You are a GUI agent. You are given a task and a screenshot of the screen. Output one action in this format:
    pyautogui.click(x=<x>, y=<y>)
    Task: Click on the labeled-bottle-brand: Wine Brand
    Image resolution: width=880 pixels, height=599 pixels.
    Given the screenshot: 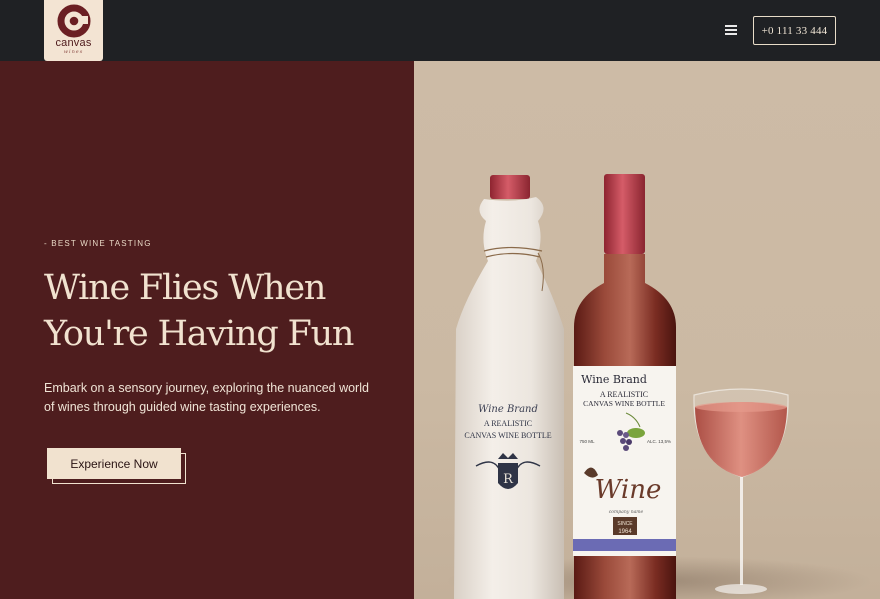 What is the action you would take?
    pyautogui.click(x=614, y=379)
    